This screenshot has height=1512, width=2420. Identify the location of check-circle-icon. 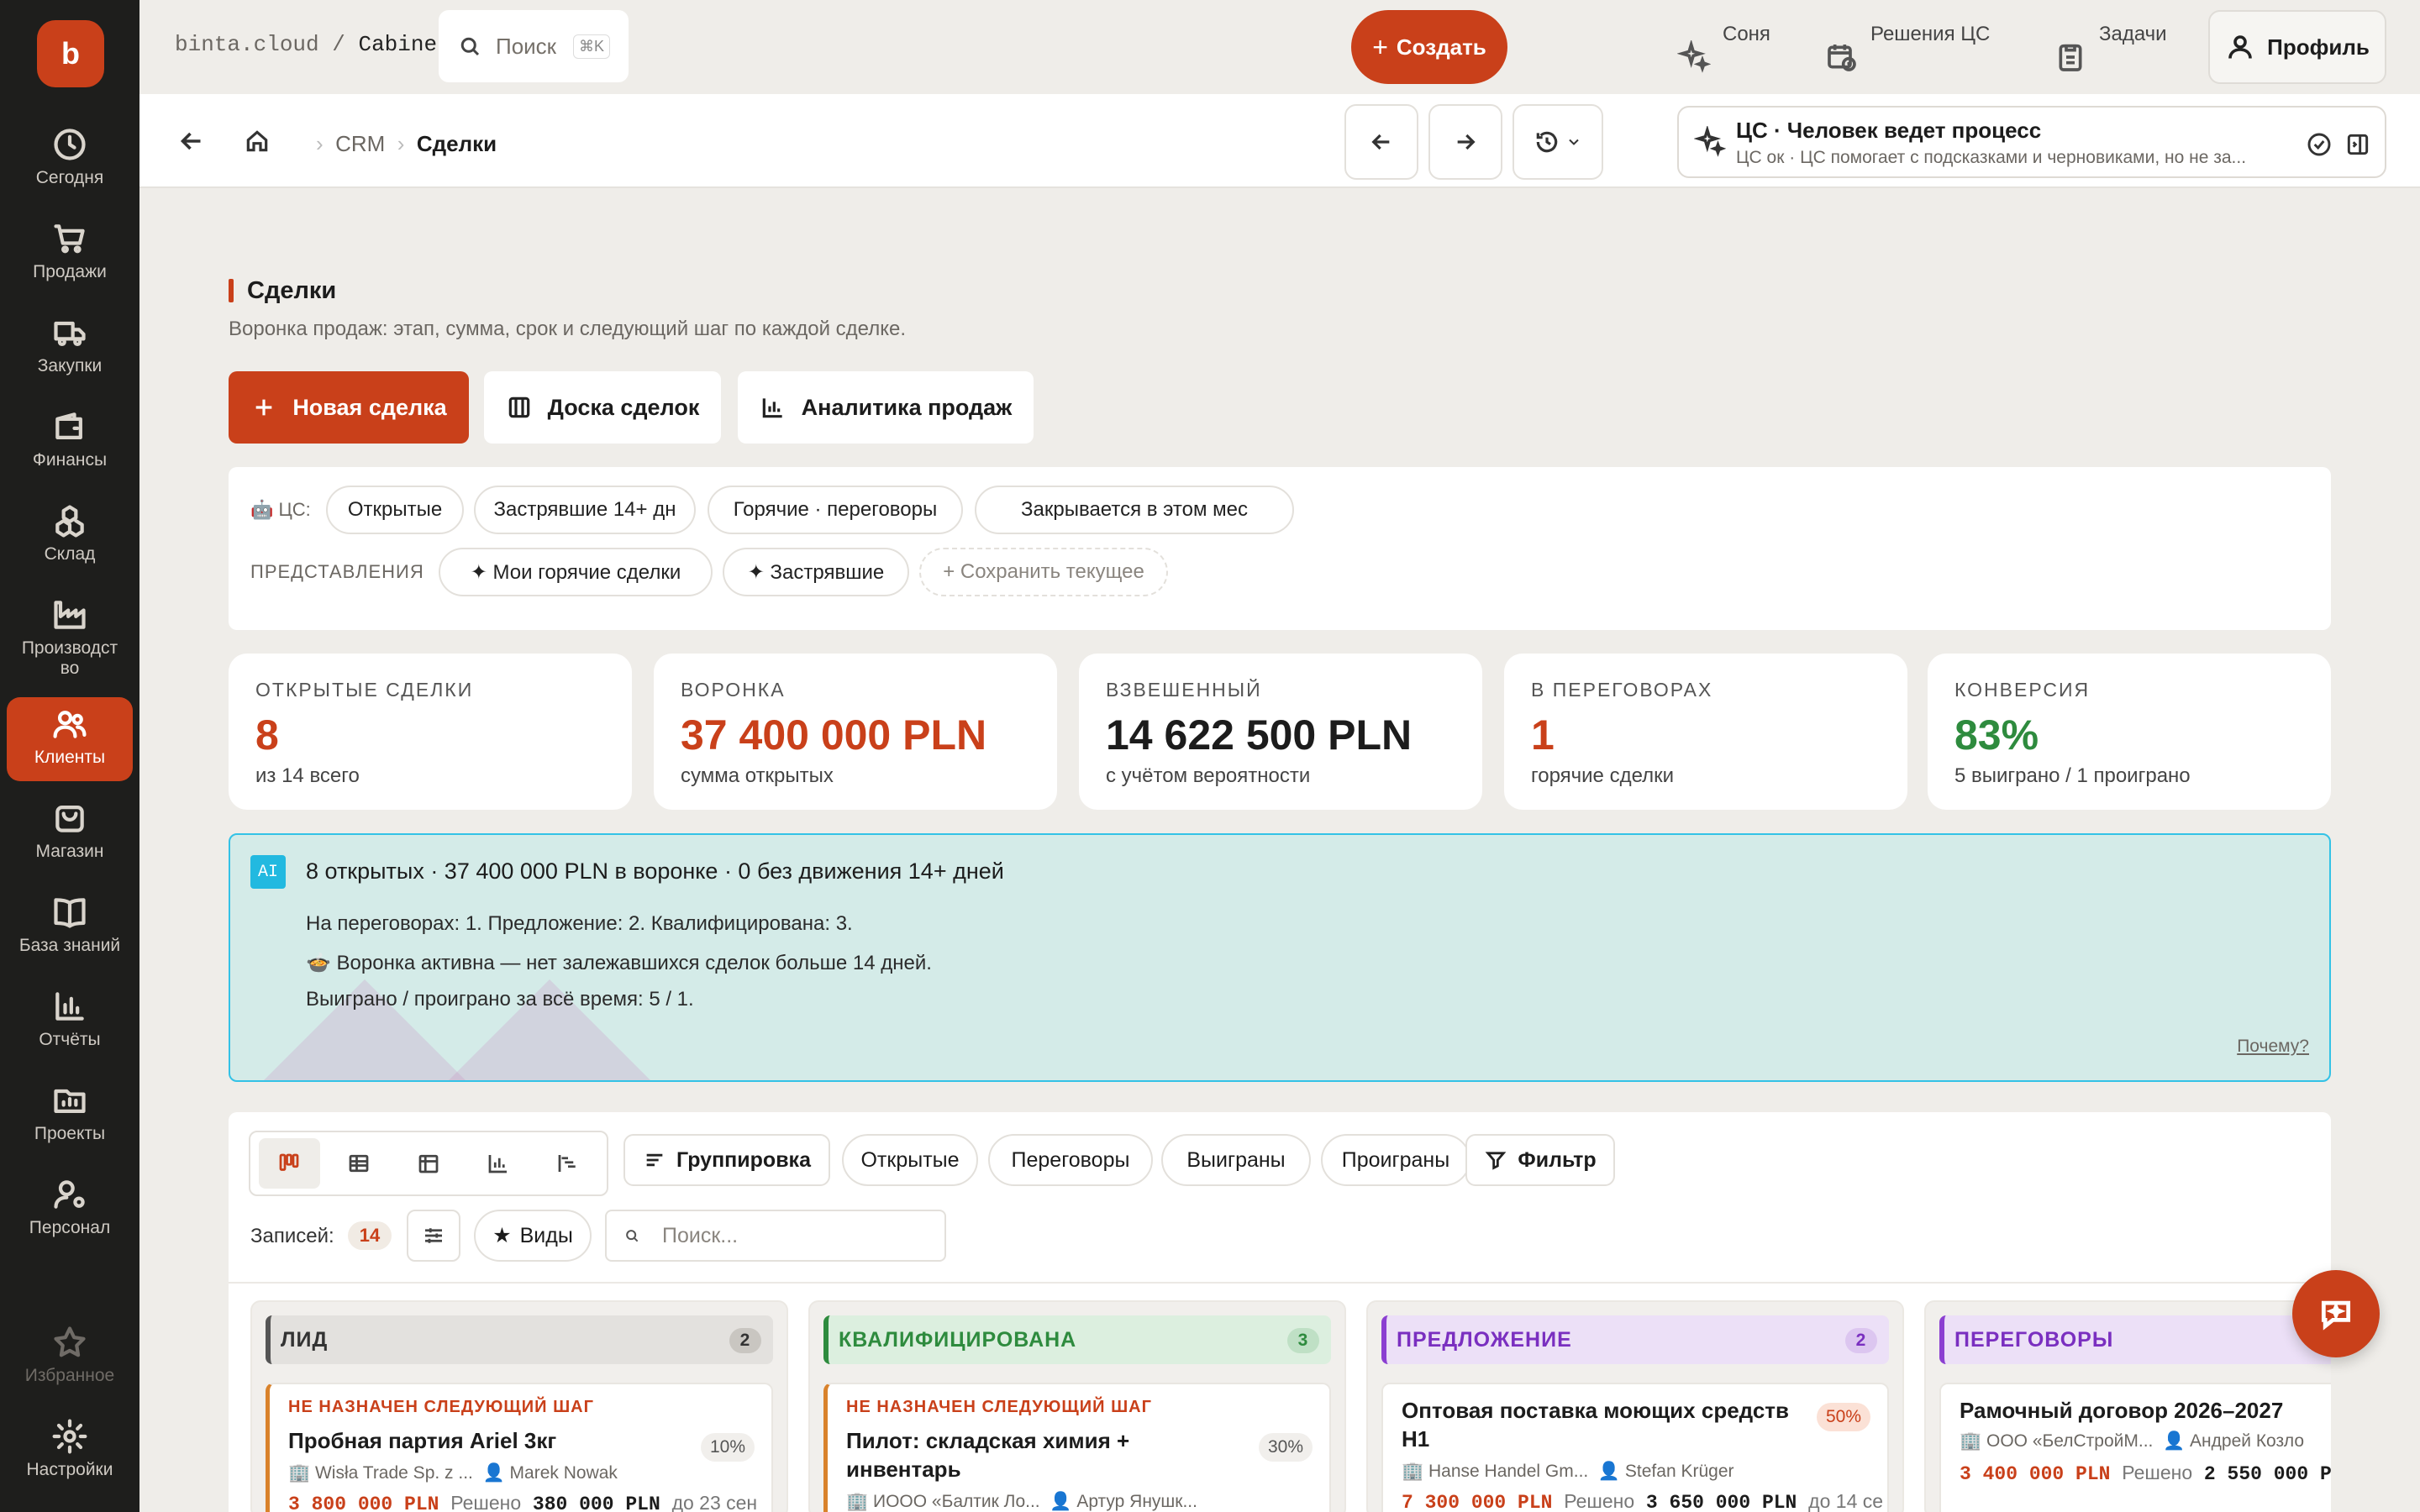
(2320, 144).